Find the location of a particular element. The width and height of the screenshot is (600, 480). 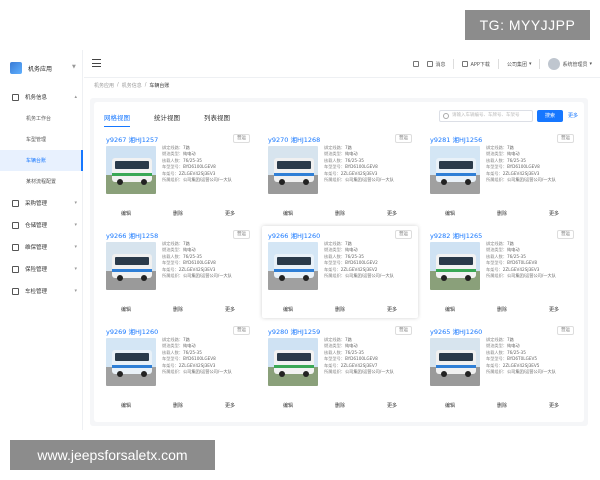

info-label: 车架号： is located at coordinates (332, 173).